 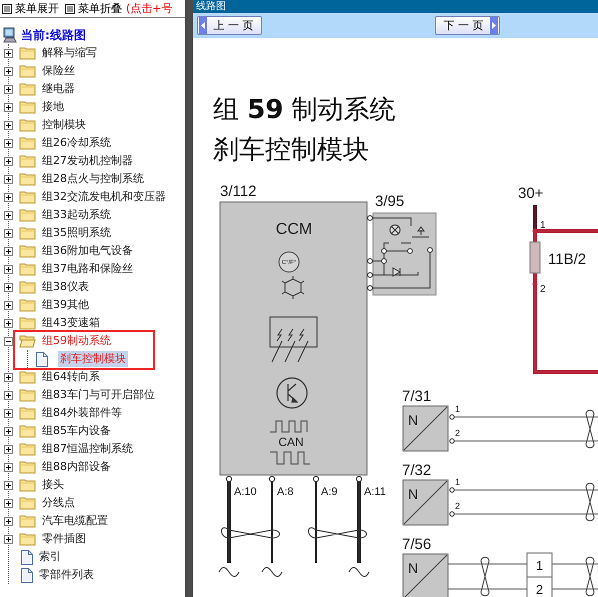 What do you see at coordinates (65, 305) in the screenshot?
I see `tree-item: 组39其他` at bounding box center [65, 305].